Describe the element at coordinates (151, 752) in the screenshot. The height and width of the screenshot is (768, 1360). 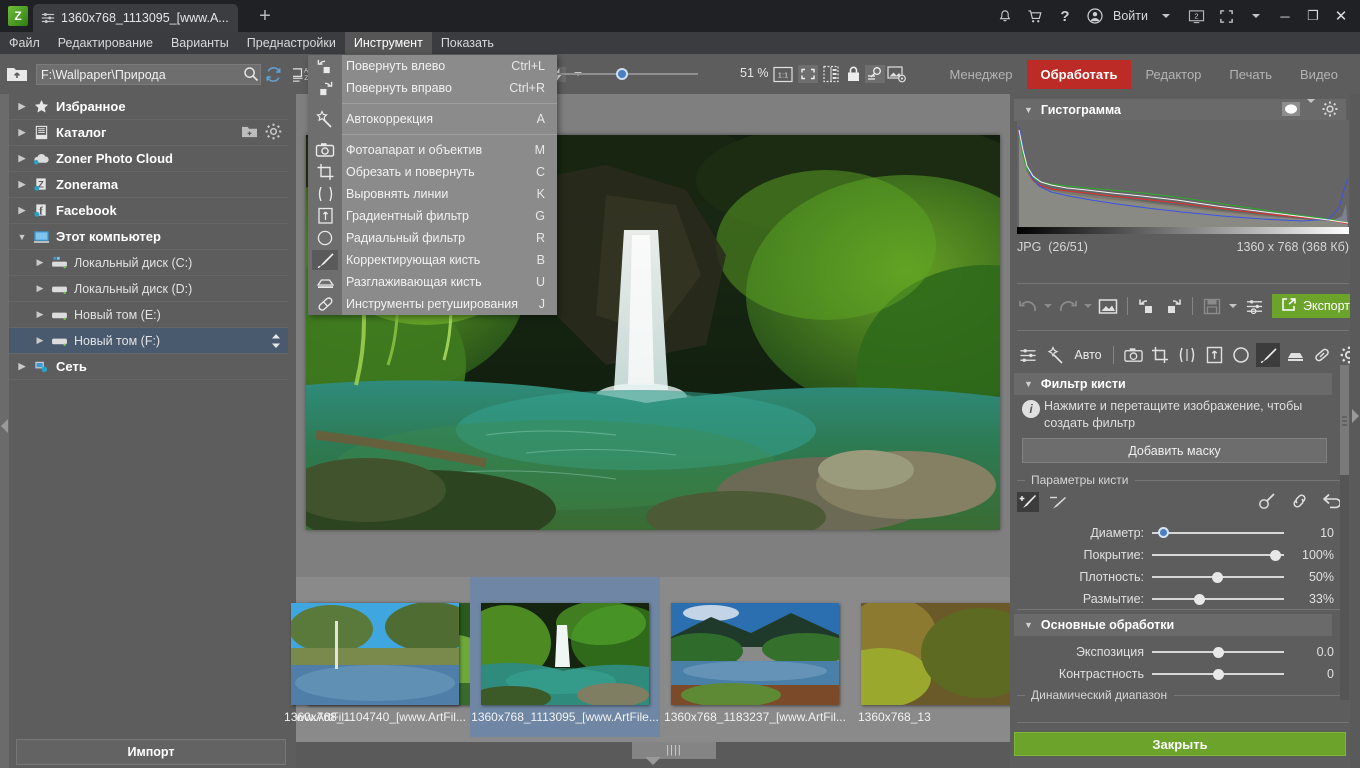
I see `import-button: Импорт` at that location.